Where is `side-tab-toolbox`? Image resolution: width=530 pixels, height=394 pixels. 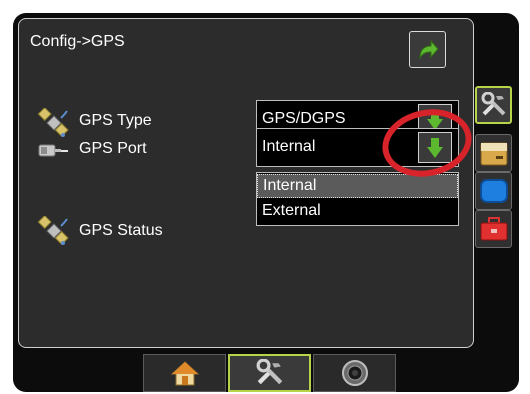
side-tab-toolbox is located at coordinates (493, 229).